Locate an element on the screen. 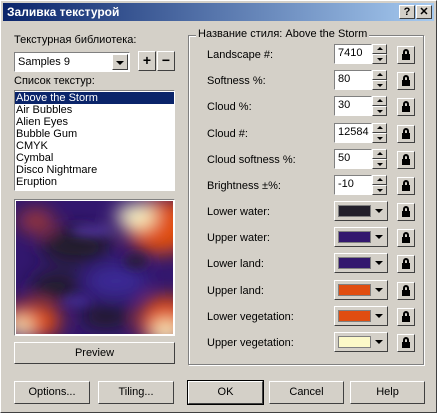  help-title-button: ? is located at coordinates (407, 12).